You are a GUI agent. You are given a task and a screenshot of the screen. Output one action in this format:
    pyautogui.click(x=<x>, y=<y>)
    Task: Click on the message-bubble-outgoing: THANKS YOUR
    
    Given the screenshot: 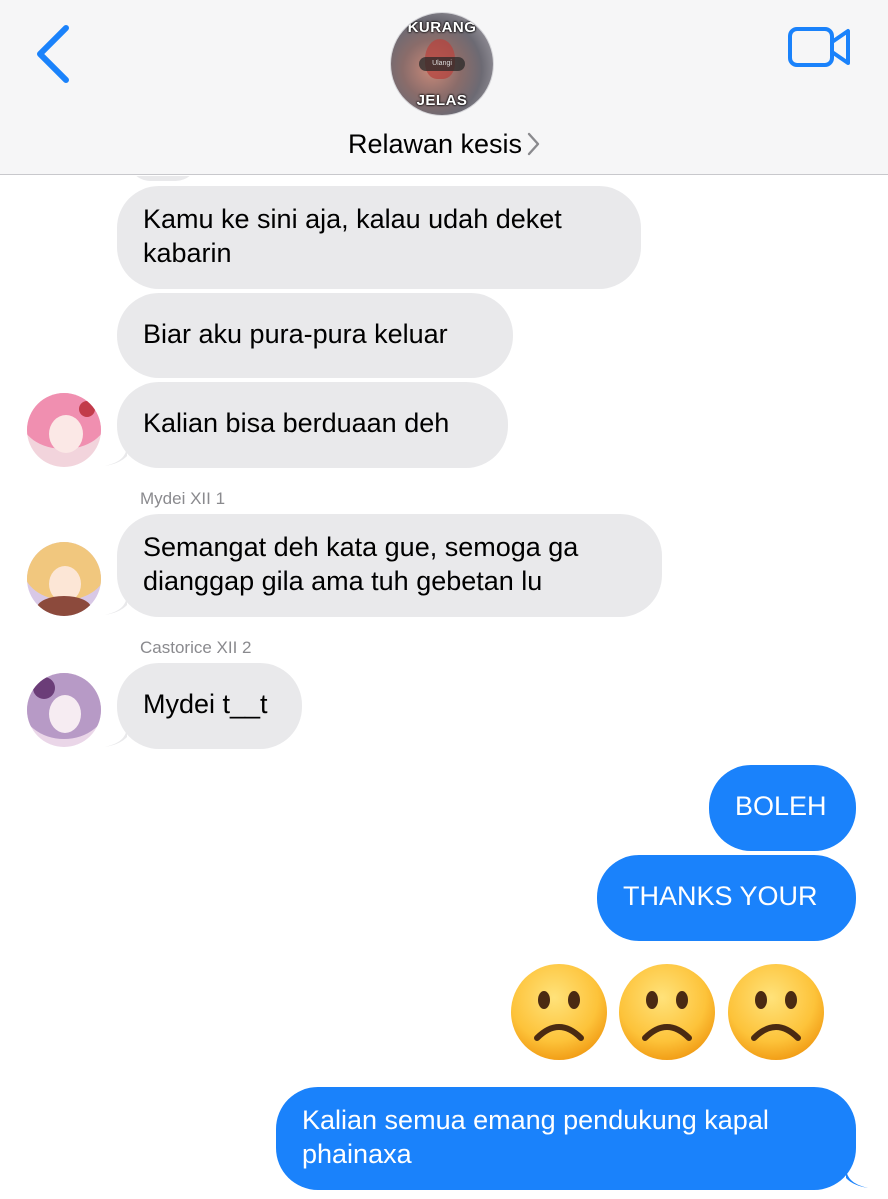 What is the action you would take?
    pyautogui.click(x=726, y=898)
    